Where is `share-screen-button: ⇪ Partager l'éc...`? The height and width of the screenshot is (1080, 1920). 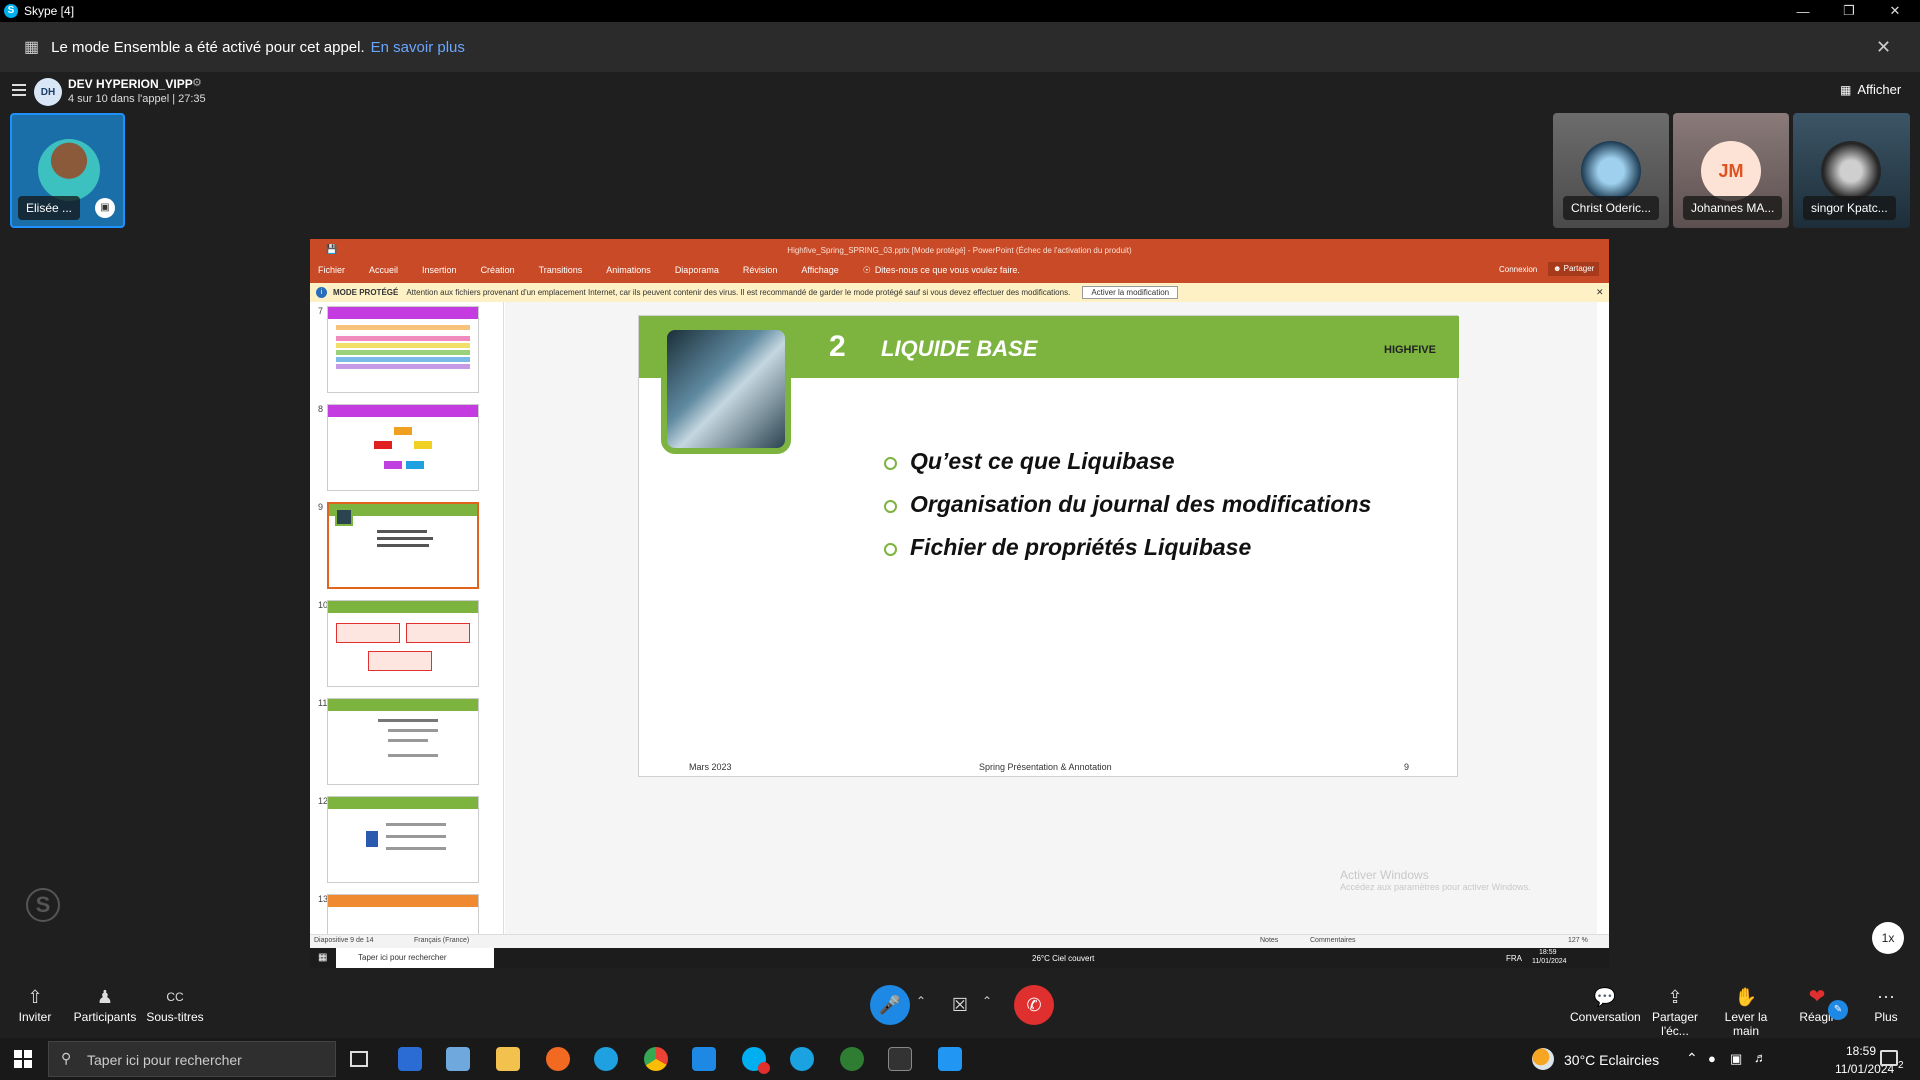 share-screen-button: ⇪ Partager l'éc... is located at coordinates (1675, 1011).